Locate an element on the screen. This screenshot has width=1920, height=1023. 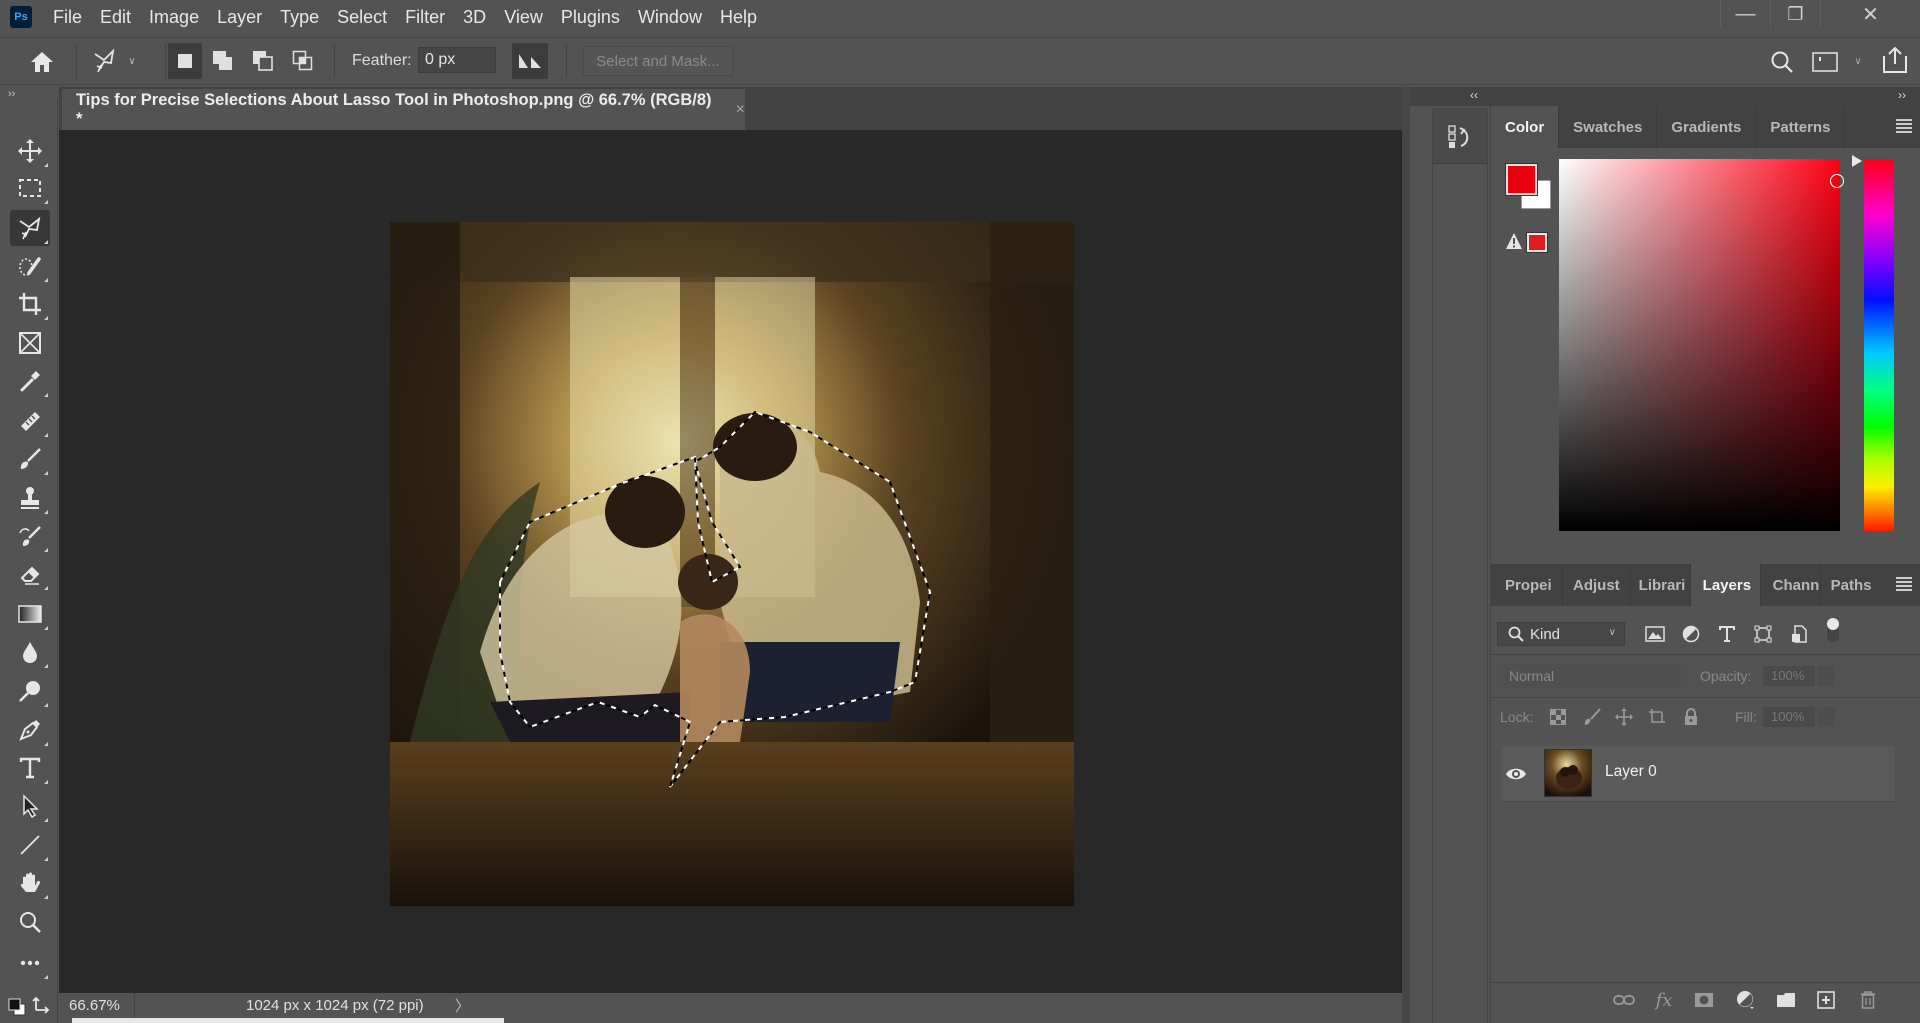
fill-input: 100% is located at coordinates (1789, 717).